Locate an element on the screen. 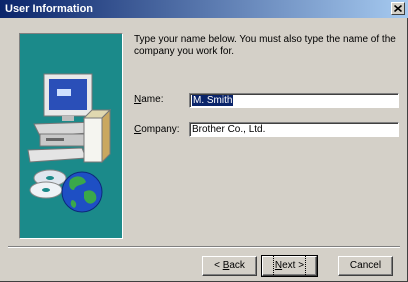 This screenshot has width=408, height=282. cancel-button: Cancel is located at coordinates (365, 266).